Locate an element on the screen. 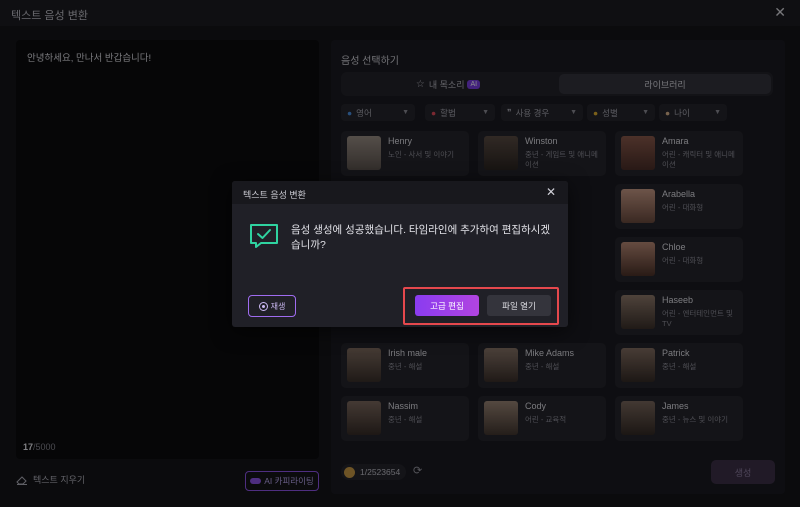 Image resolution: width=800 pixels, height=507 pixels. check-message-icon is located at coordinates (264, 236).